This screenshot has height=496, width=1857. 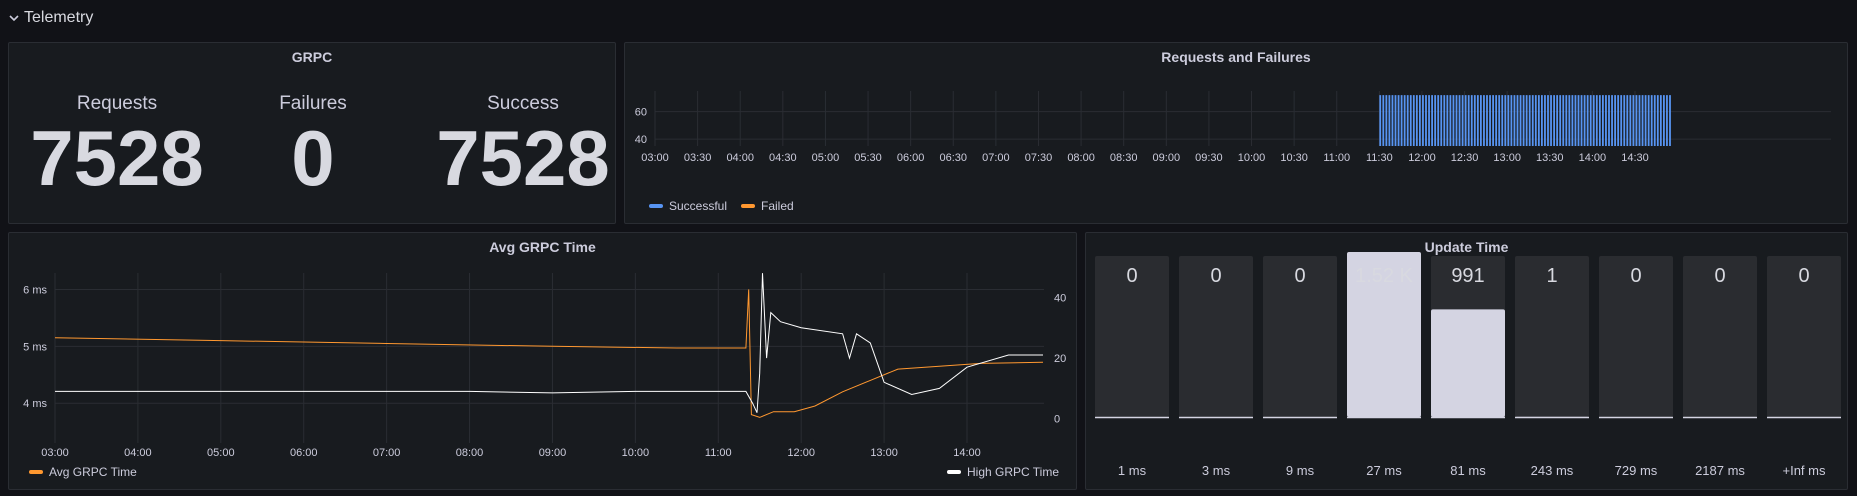 What do you see at coordinates (1209, 158) in the screenshot?
I see `x-tick-label: 09:30` at bounding box center [1209, 158].